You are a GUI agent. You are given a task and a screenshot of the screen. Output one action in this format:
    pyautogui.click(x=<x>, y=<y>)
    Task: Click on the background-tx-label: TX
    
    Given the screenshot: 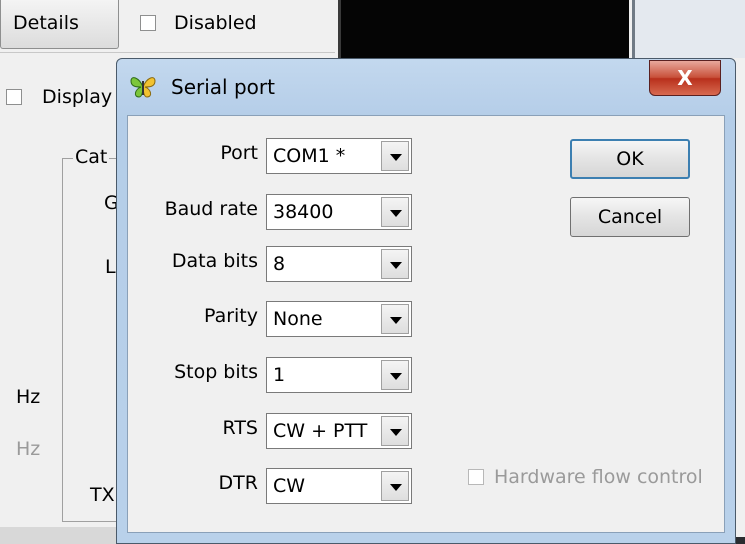 What is the action you would take?
    pyautogui.click(x=102, y=495)
    